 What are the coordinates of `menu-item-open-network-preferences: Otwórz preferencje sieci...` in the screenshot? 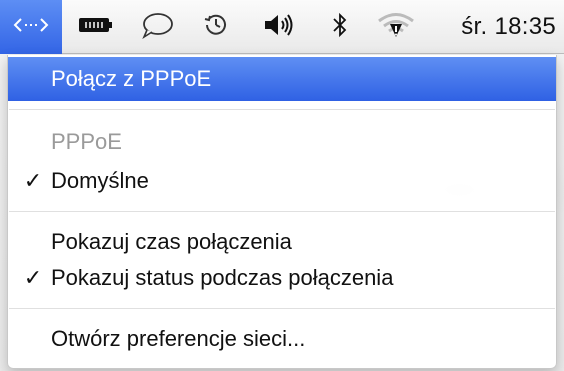 It's located at (282, 339).